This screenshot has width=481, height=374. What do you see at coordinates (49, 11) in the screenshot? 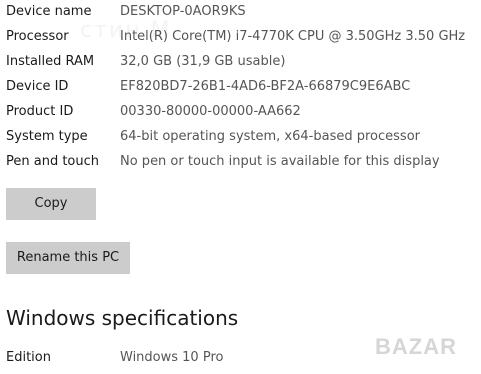
I see `spec-label: Device name` at bounding box center [49, 11].